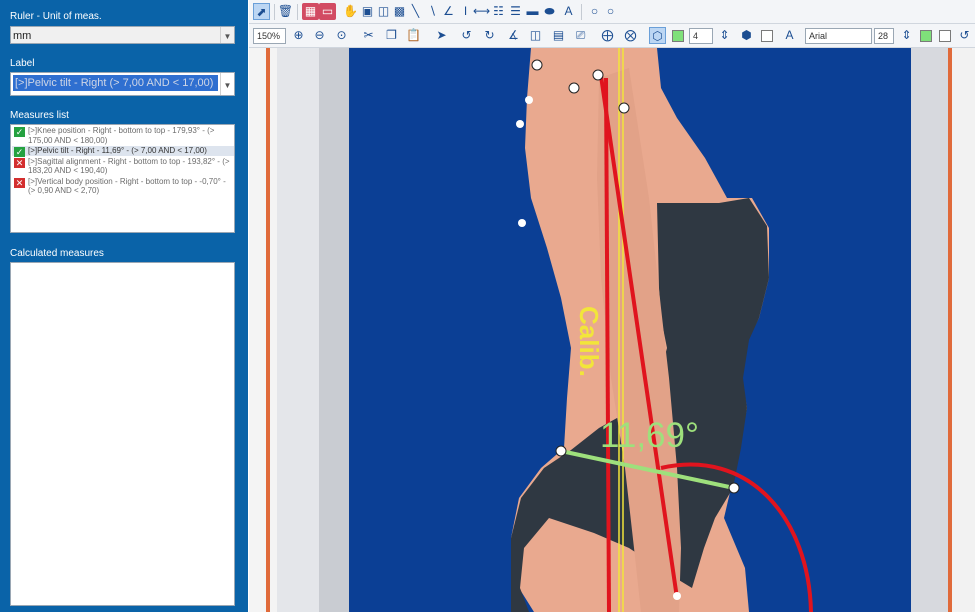  Describe the element at coordinates (607, 35) in the screenshot. I see `add-point-icon: ⨁` at that location.